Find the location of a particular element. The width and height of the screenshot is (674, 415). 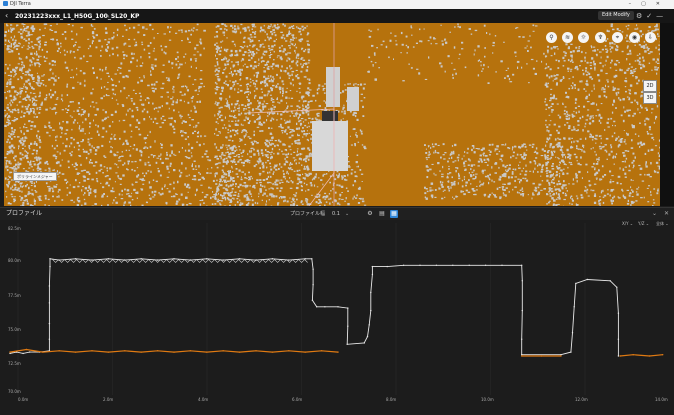

collapse-icon: ⌄ is located at coordinates (654, 214).